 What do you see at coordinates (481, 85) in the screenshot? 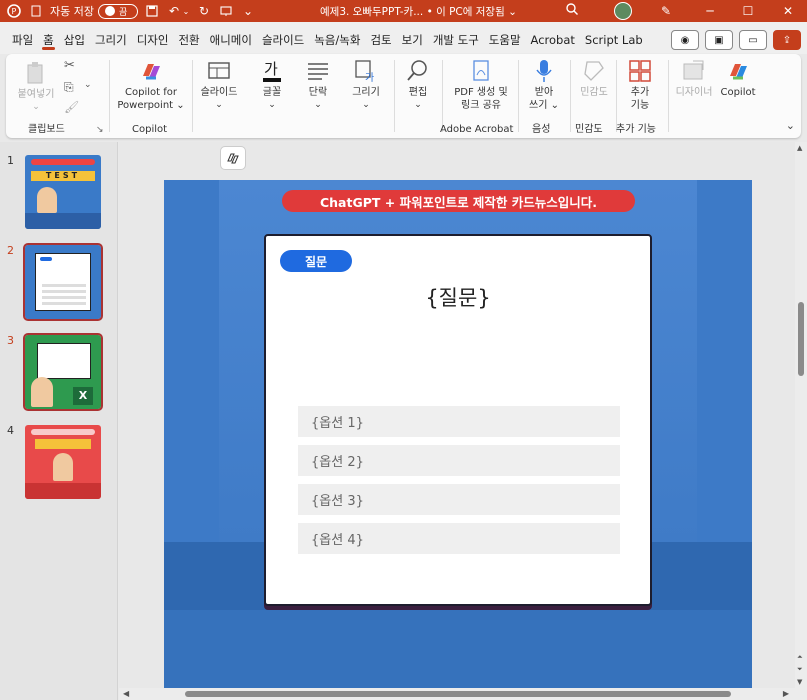
I see `pdf-create-share-button: PDF 생성 및 링크 공유` at bounding box center [481, 85].